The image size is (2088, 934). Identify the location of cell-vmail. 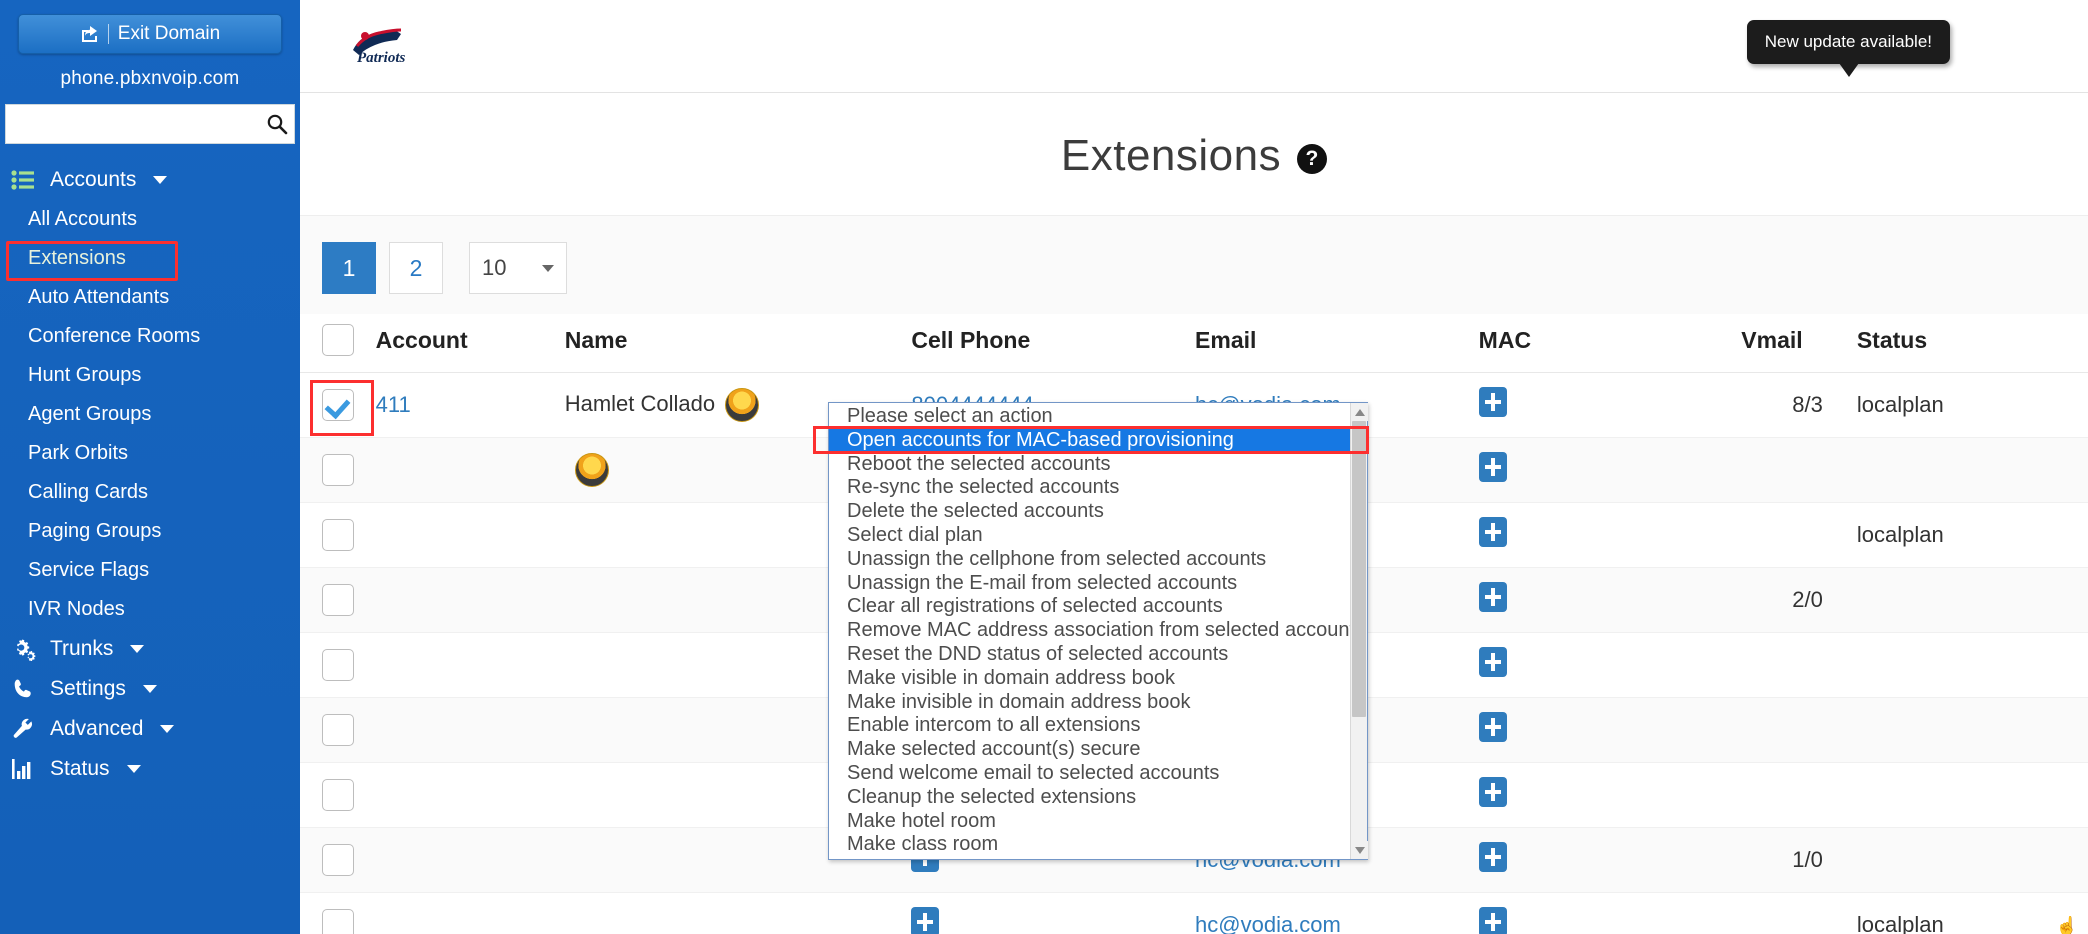
(1799, 535).